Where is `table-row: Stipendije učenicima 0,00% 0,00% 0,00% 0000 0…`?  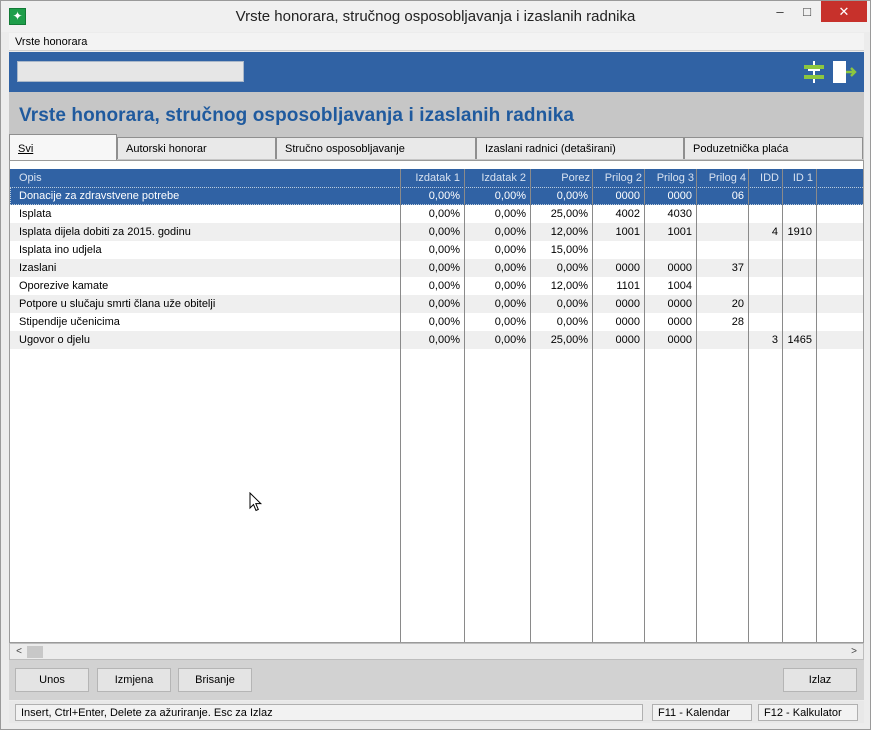 table-row: Stipendije učenicima 0,00% 0,00% 0,00% 0000 0… is located at coordinates (436, 322).